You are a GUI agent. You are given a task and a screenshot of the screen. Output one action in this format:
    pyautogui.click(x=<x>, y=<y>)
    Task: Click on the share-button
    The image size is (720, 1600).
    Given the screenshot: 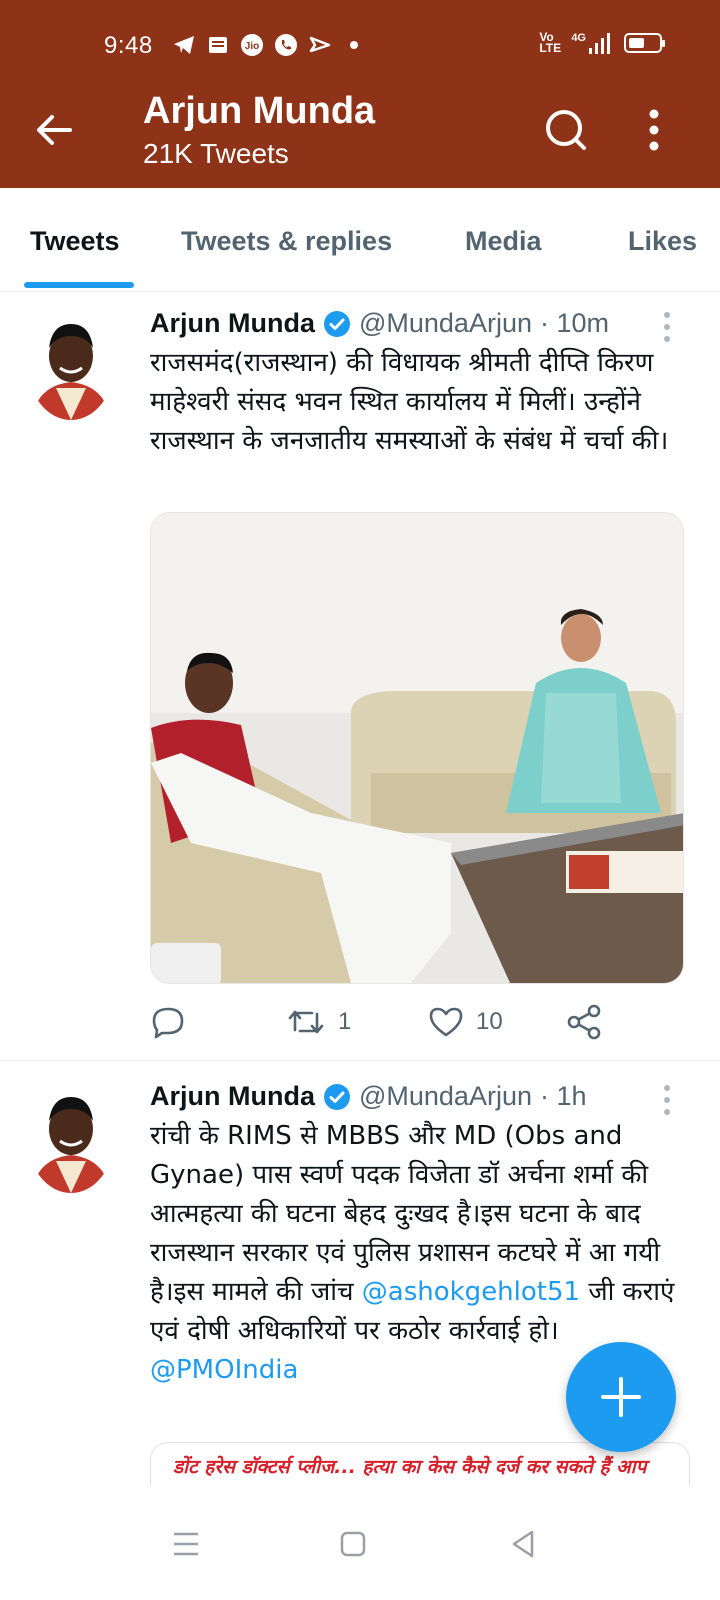 What is the action you would take?
    pyautogui.click(x=584, y=1022)
    